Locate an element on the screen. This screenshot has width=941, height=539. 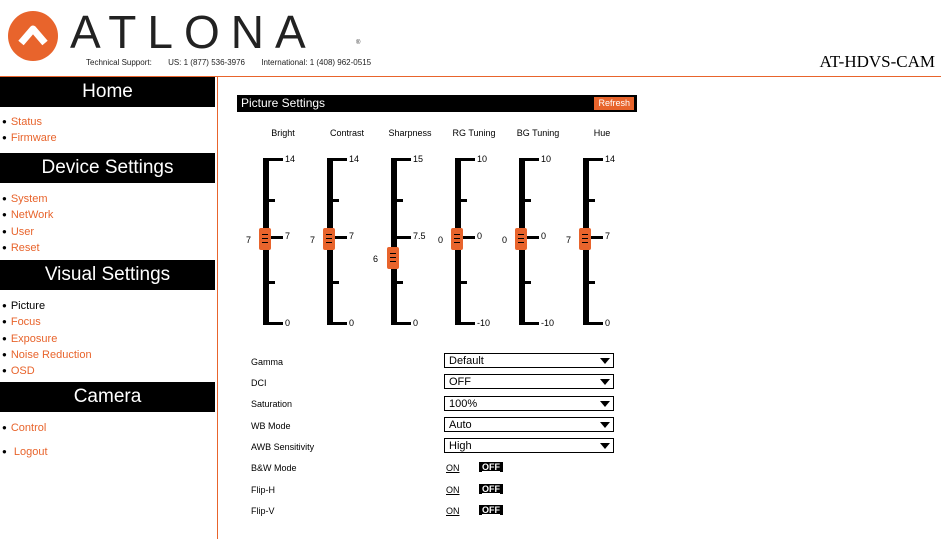
sidebar-item-exposure: ● Exposure is located at coordinates (47, 339).